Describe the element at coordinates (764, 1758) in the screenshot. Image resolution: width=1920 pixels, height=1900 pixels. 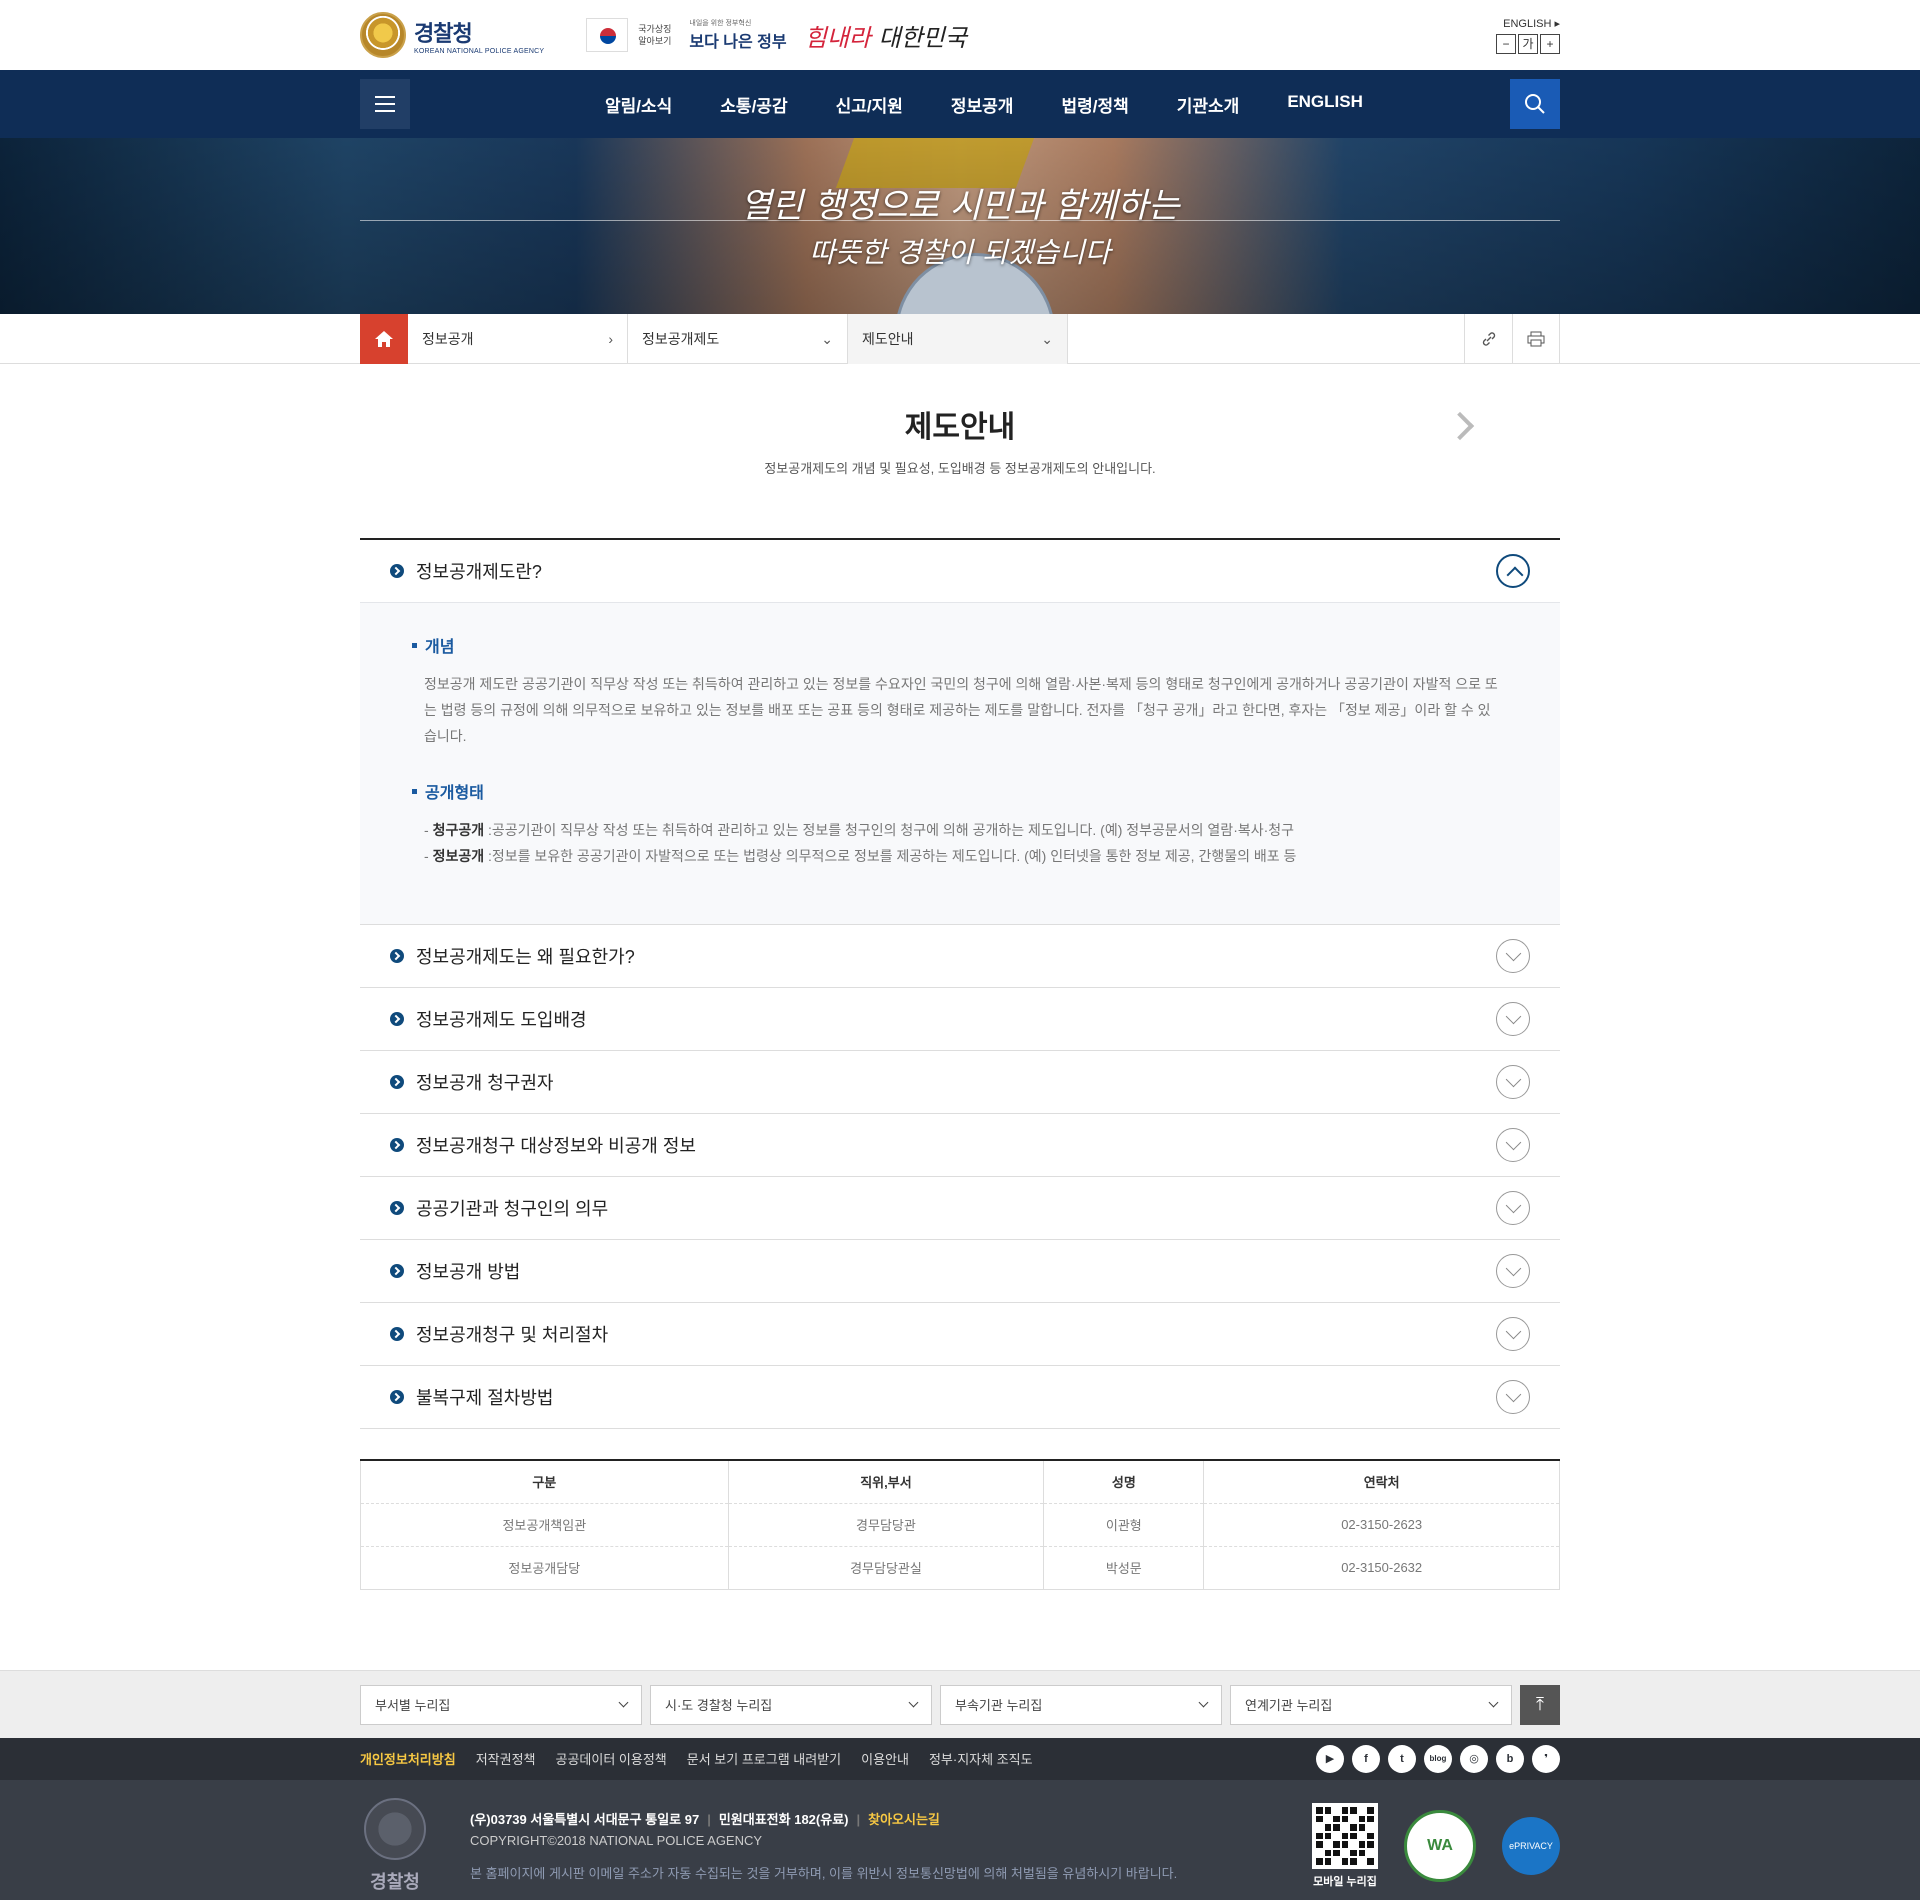
I see `doc-viewer-download-link: 문서 보기 프로그램 내려받기` at that location.